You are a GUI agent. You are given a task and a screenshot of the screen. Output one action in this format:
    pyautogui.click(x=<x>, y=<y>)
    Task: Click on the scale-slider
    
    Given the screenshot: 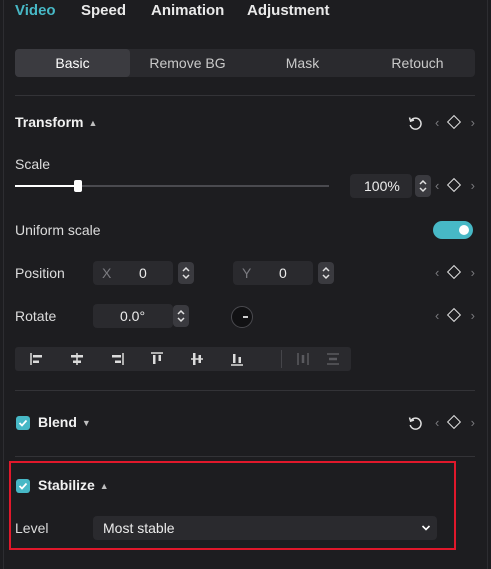 What is the action you would take?
    pyautogui.click(x=172, y=186)
    